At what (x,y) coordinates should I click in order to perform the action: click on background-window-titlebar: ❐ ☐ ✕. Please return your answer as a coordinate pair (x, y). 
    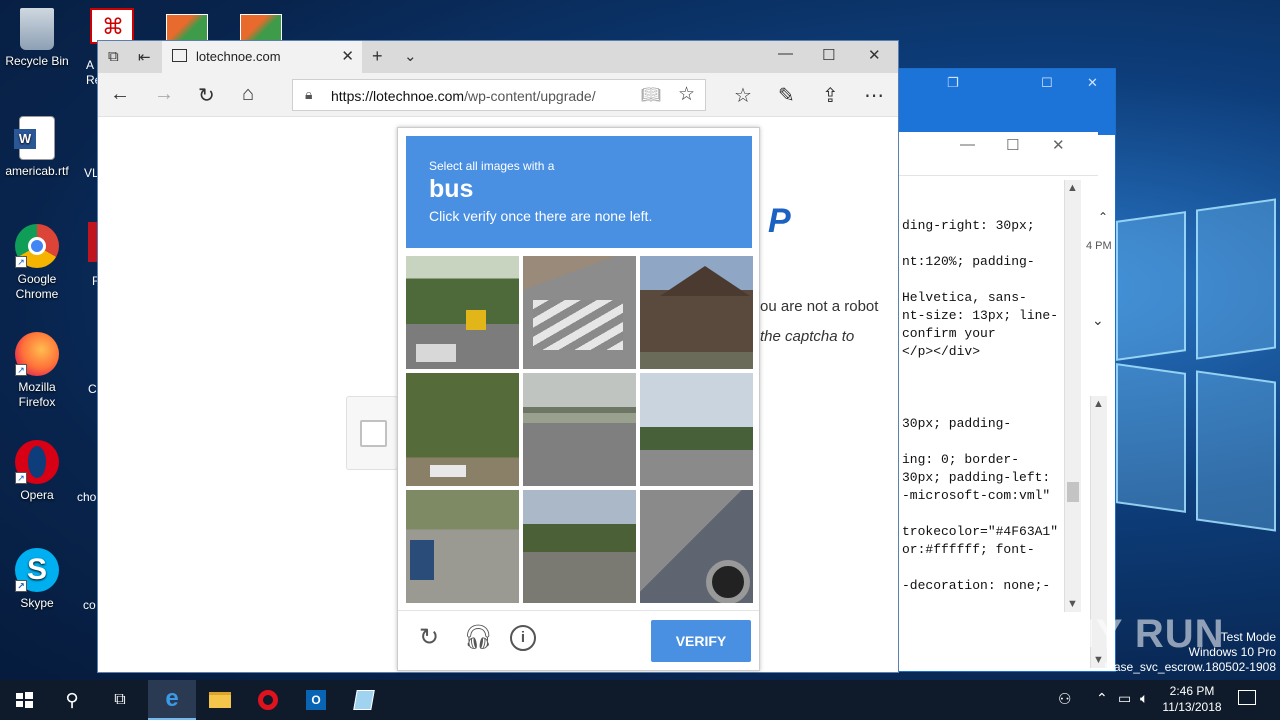
    Looking at the image, I should click on (1007, 102).